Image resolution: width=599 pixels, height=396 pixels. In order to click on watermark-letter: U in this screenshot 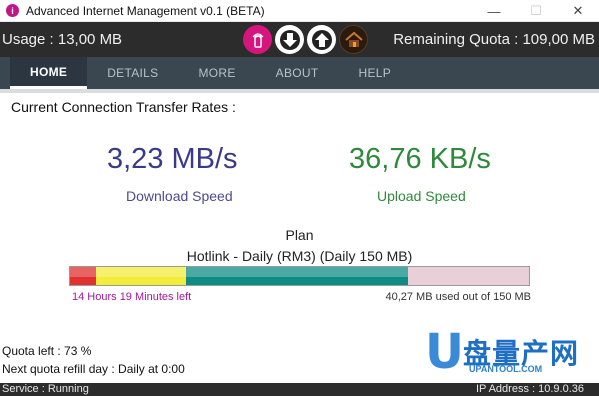, I will do `click(444, 352)`.